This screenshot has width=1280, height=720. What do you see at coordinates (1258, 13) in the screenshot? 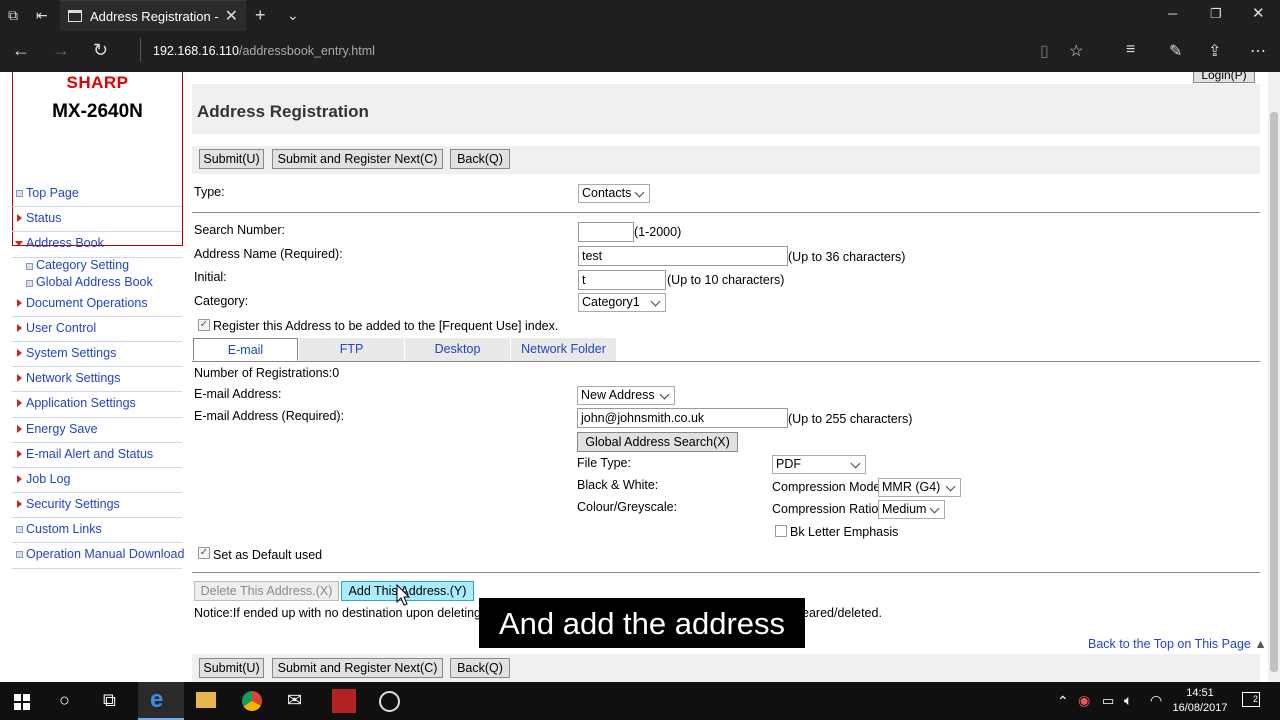
I see `close-window-icon: ✕` at bounding box center [1258, 13].